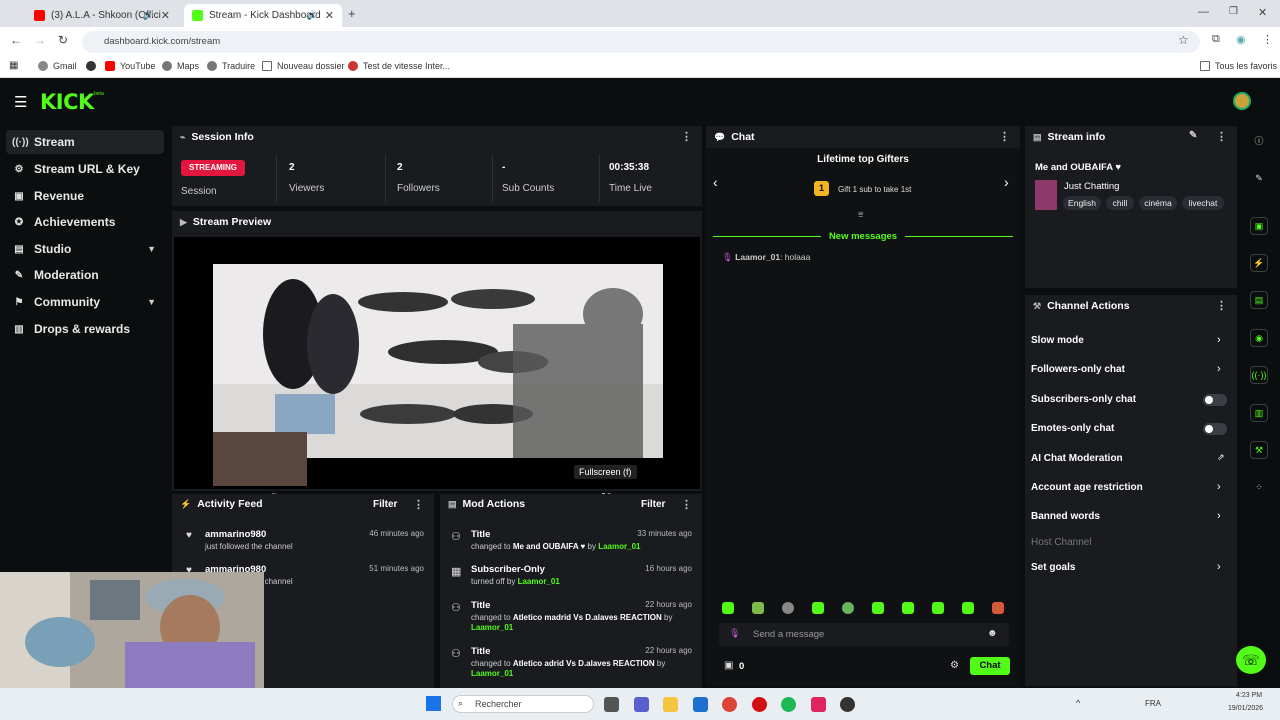 The width and height of the screenshot is (1280, 720). Describe the element at coordinates (263, 15) in the screenshot. I see `browser-tab-kick: Stream - Kick Dashboard 🔊 ✕` at that location.